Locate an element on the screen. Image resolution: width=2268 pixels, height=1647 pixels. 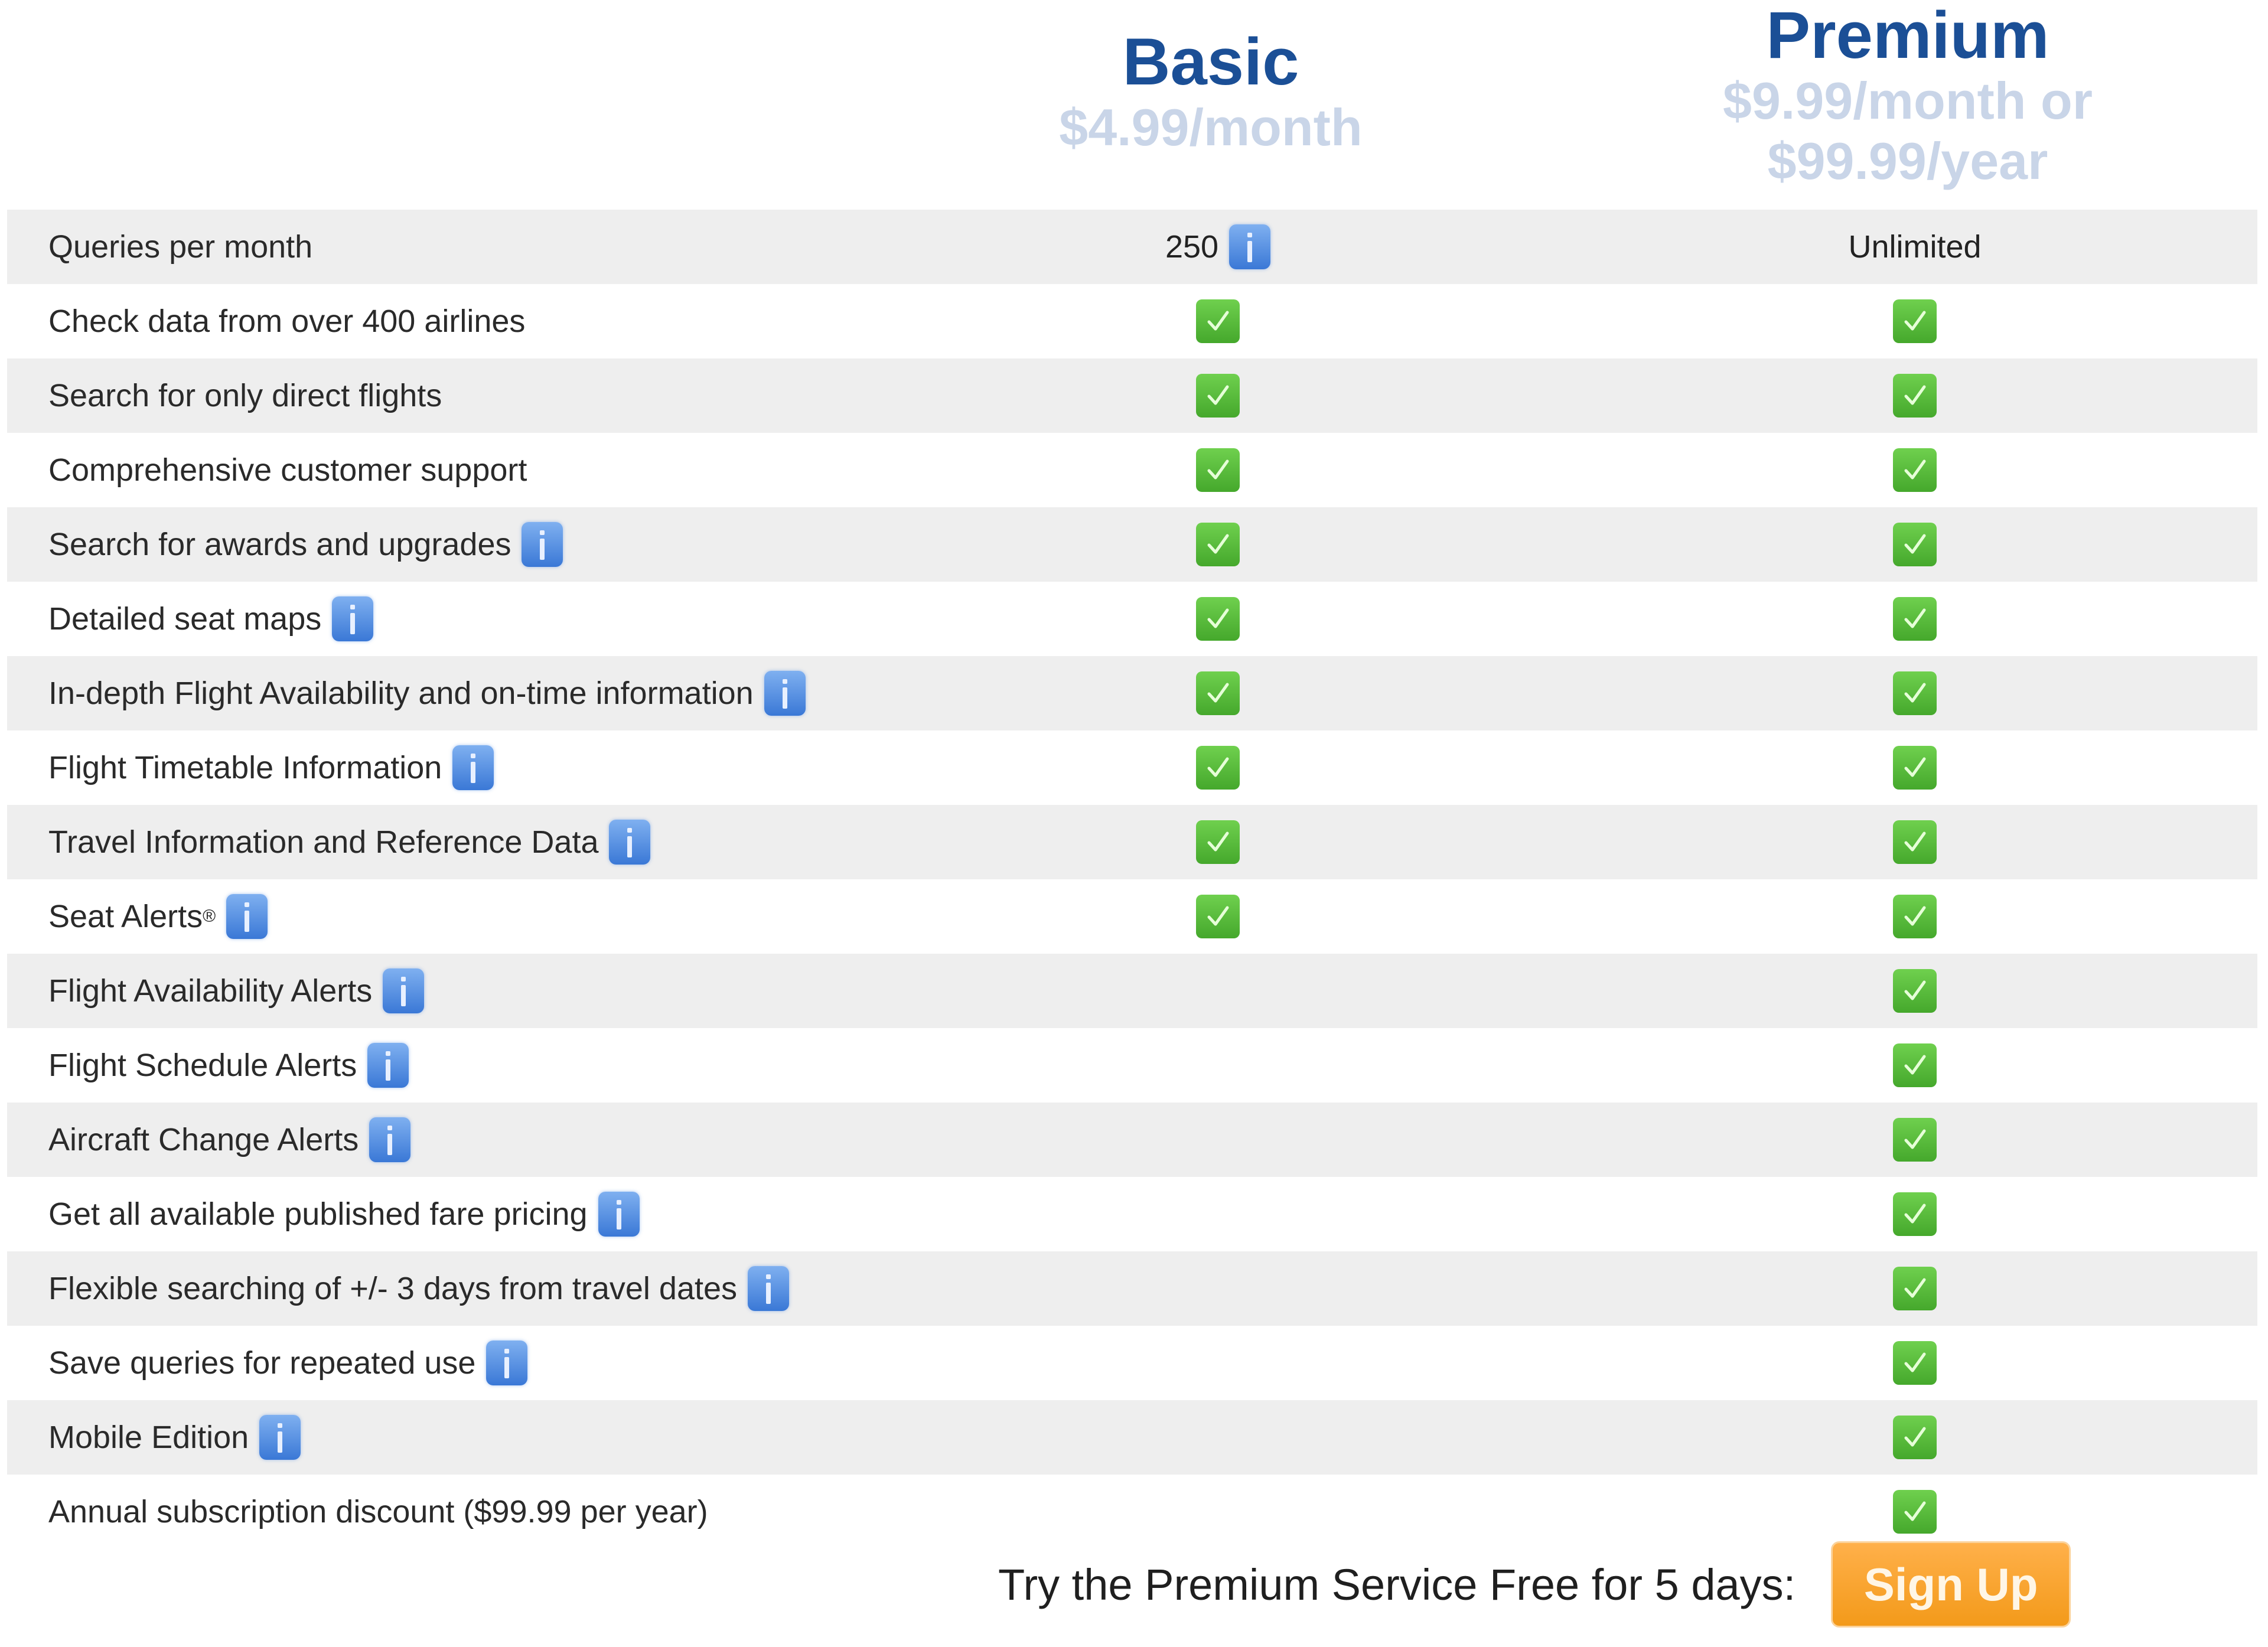
feature-row: Flight Schedule Alerts is located at coordinates (1132, 1065).